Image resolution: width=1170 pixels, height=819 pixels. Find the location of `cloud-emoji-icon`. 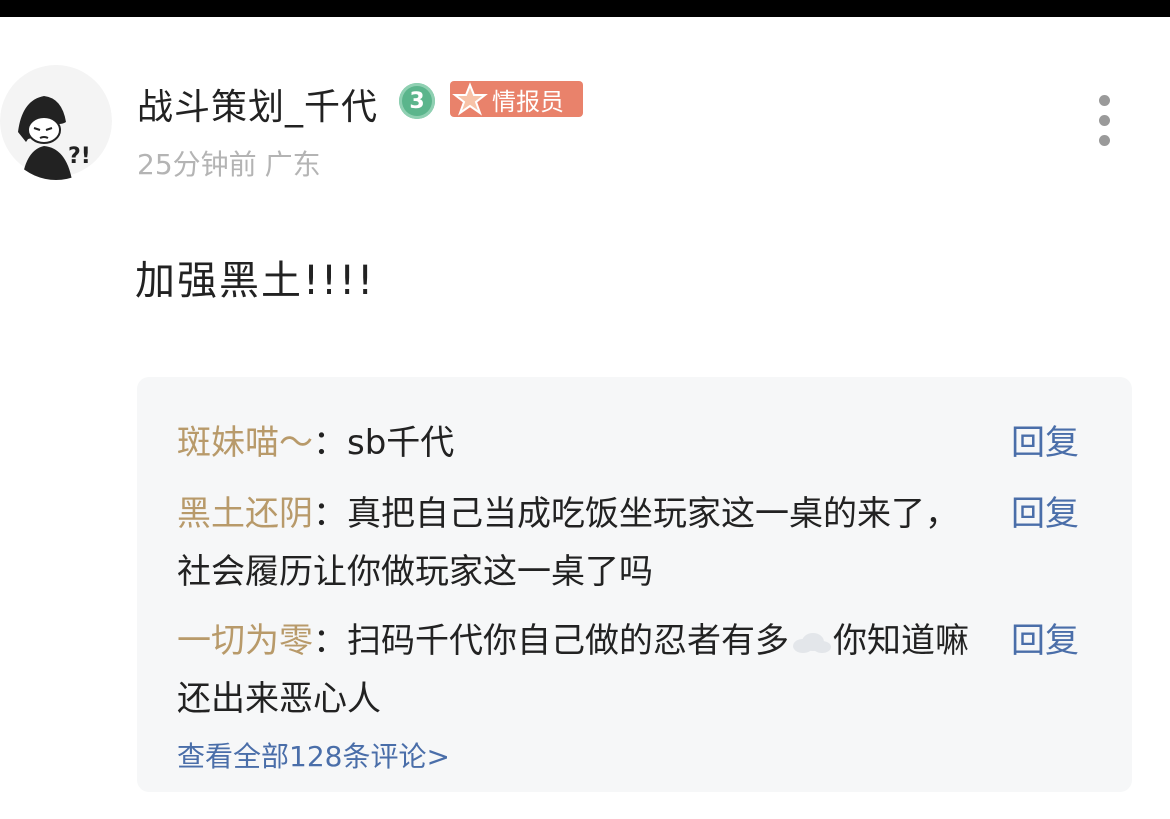

cloud-emoji-icon is located at coordinates (812, 642).